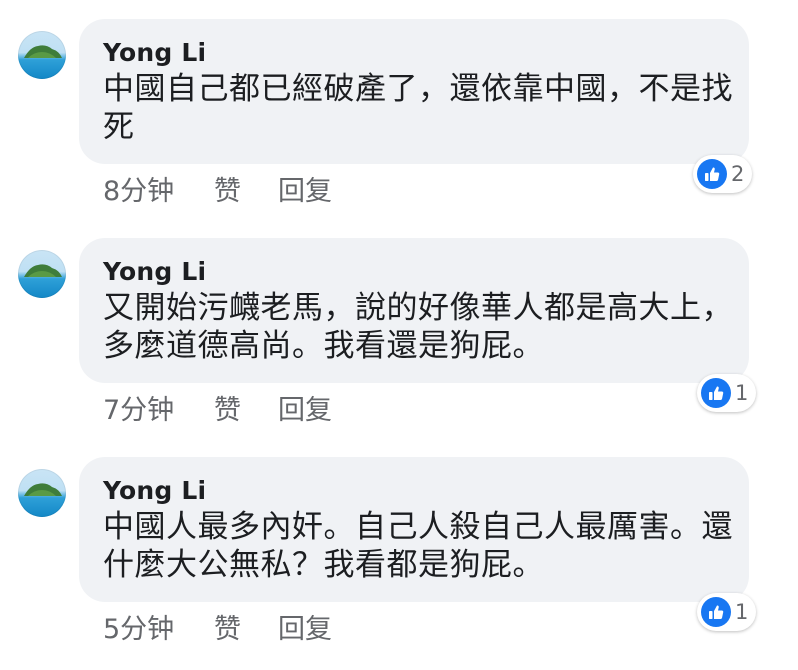 Image resolution: width=798 pixels, height=670 pixels. What do you see at coordinates (418, 327) in the screenshot?
I see `comment-text: 又開始污衊老馬，說的好像華人都是高大上，多麼道德高尚。我看還是狗屁。` at bounding box center [418, 327].